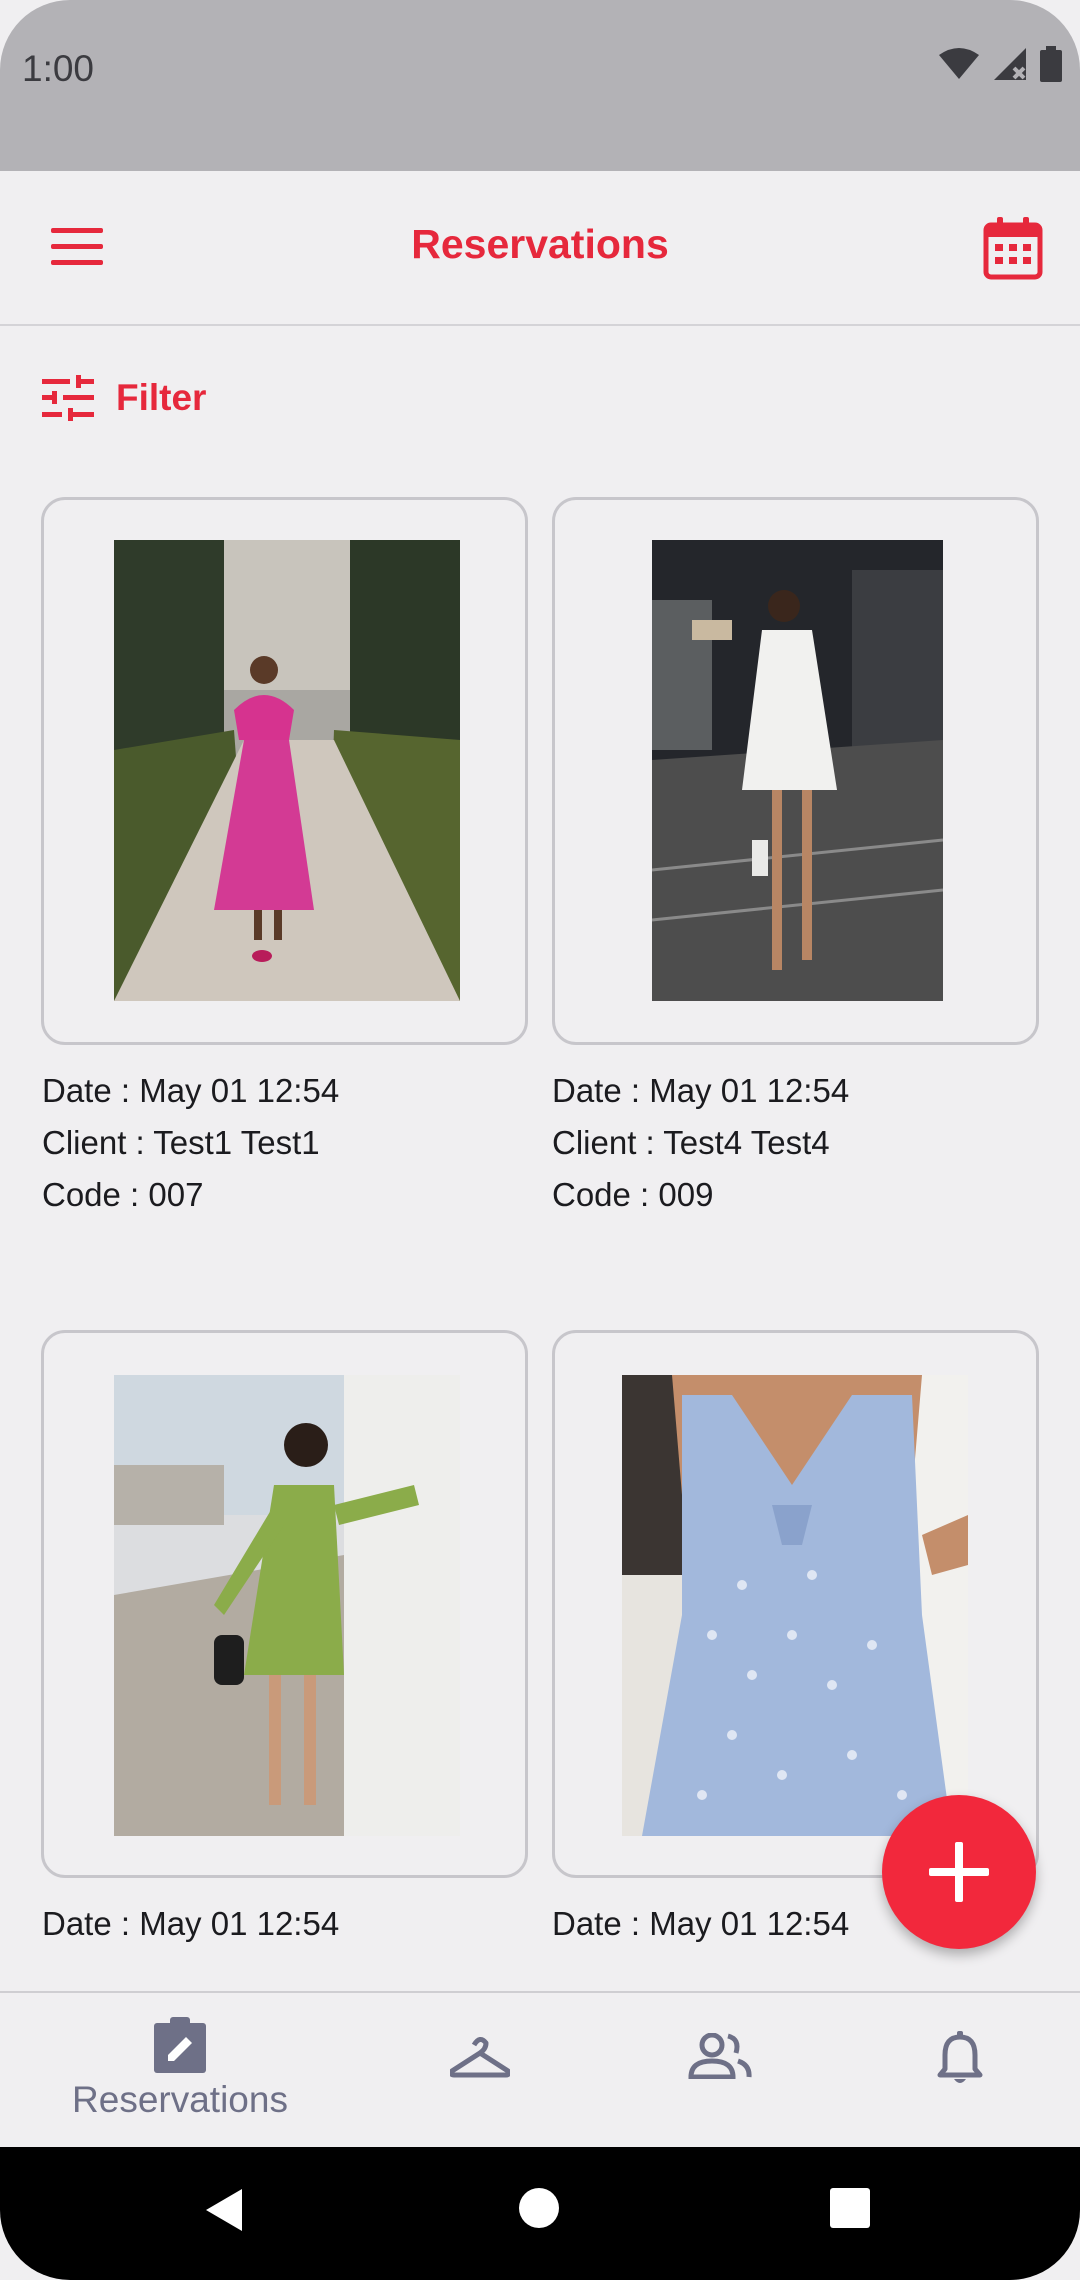 The height and width of the screenshot is (2280, 1080). What do you see at coordinates (1010, 64) in the screenshot?
I see `cellular-signal-icon` at bounding box center [1010, 64].